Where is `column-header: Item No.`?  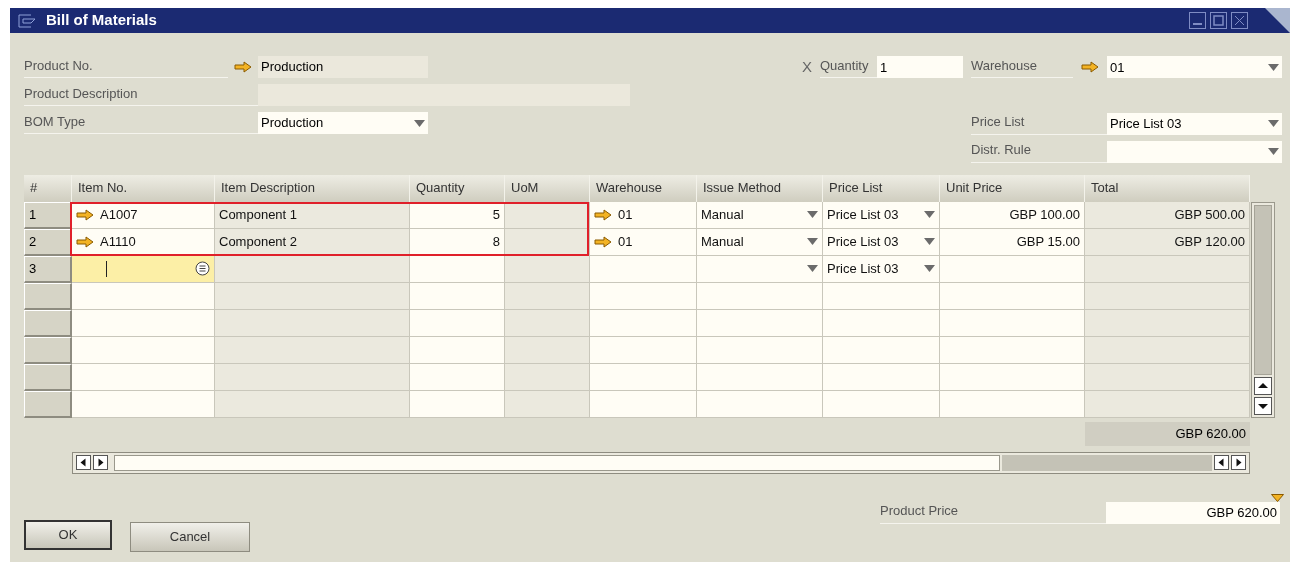
column-header: Item No. is located at coordinates (143, 188).